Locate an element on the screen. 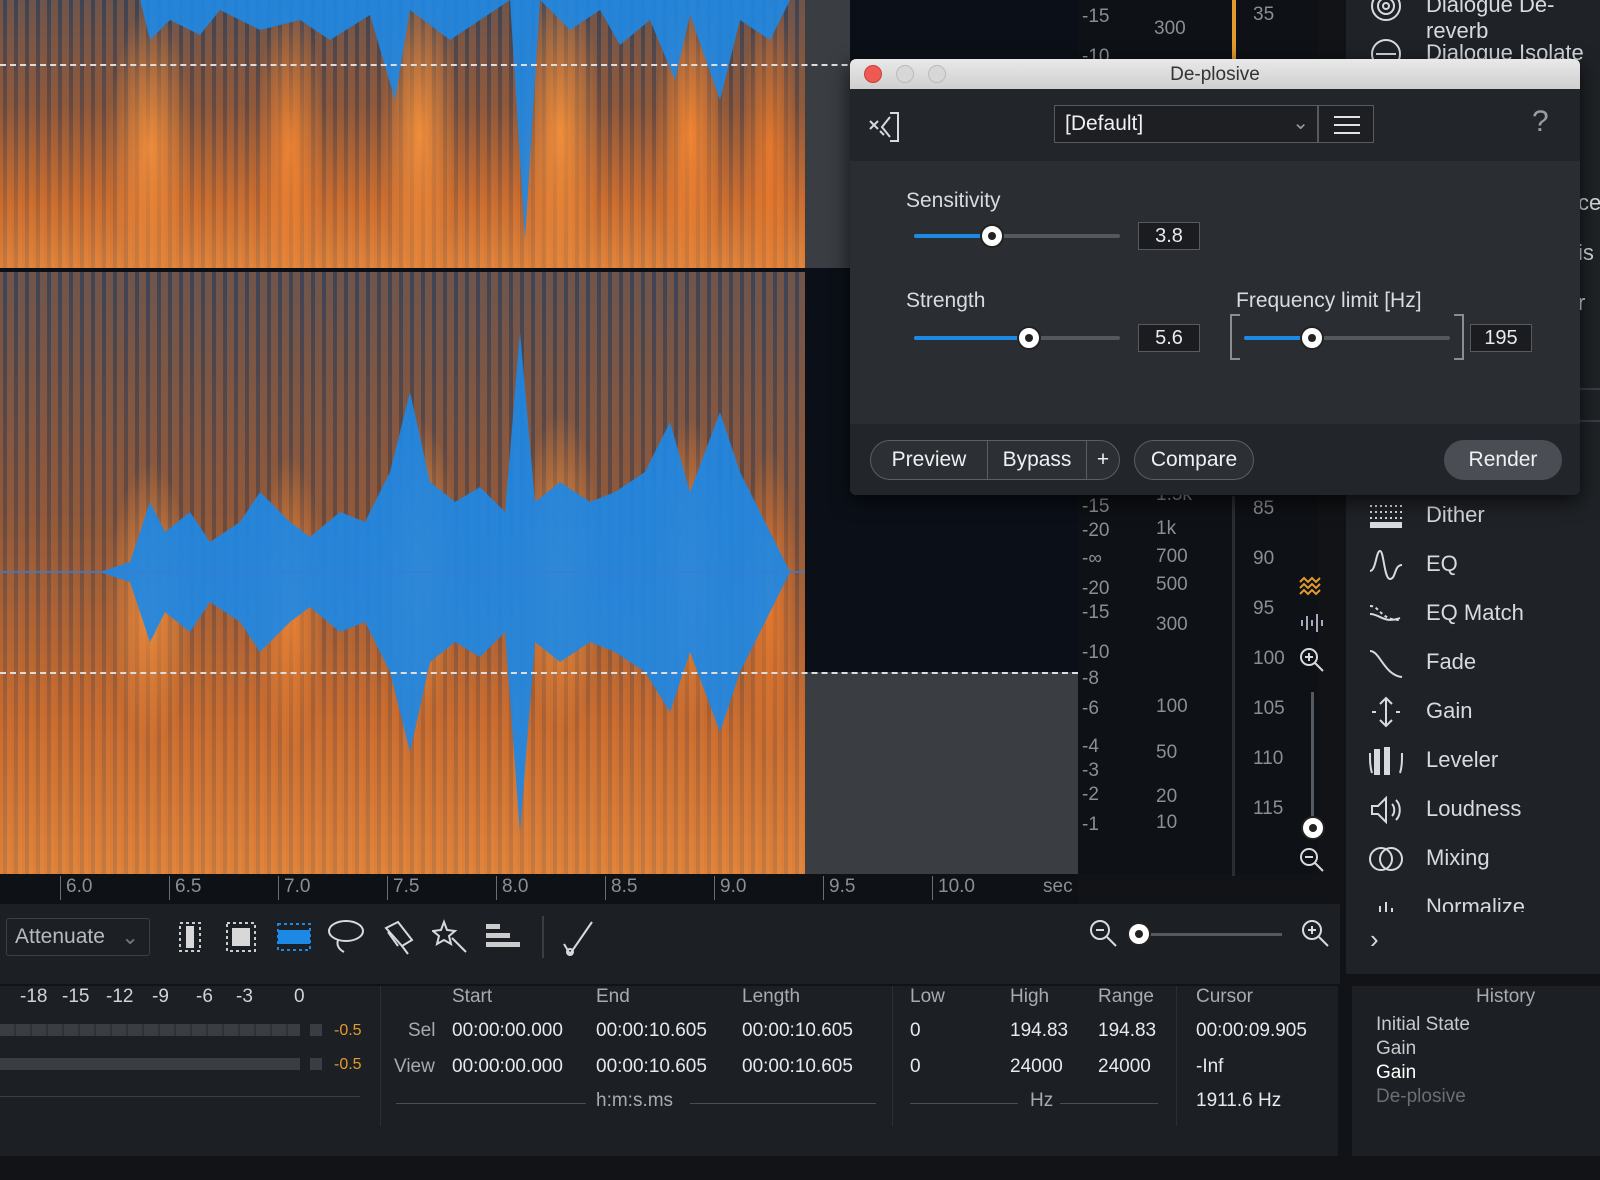  mixing-icon is located at coordinates (1386, 859).